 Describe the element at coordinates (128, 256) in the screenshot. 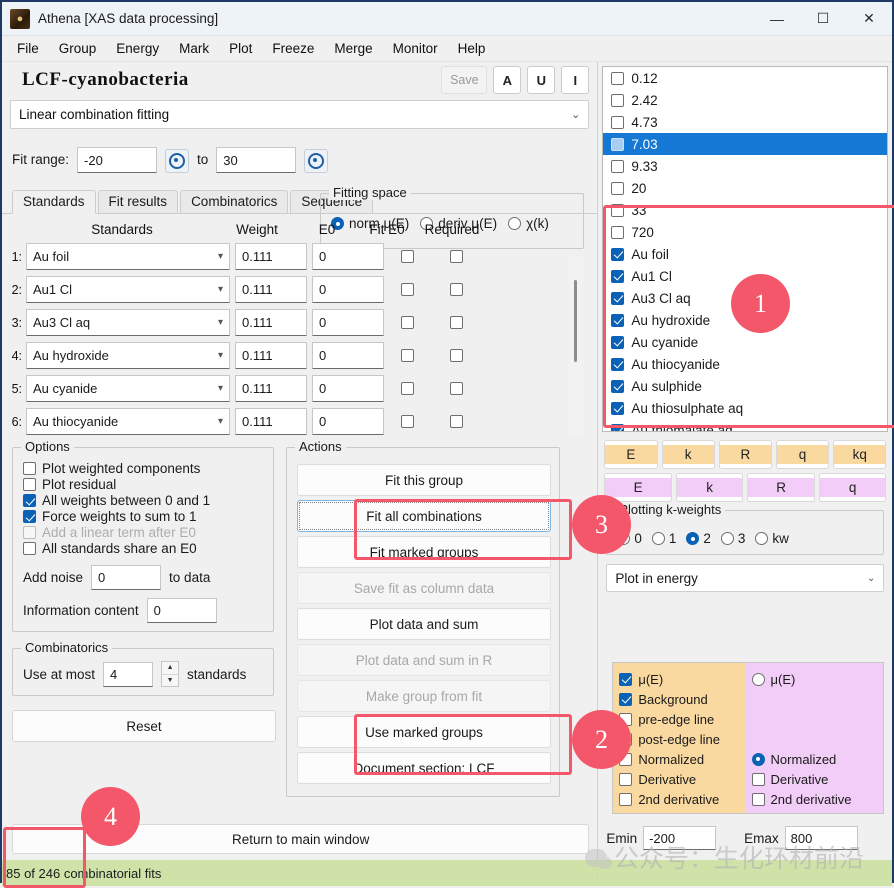

I see `standard-select: Au foil ▾` at that location.